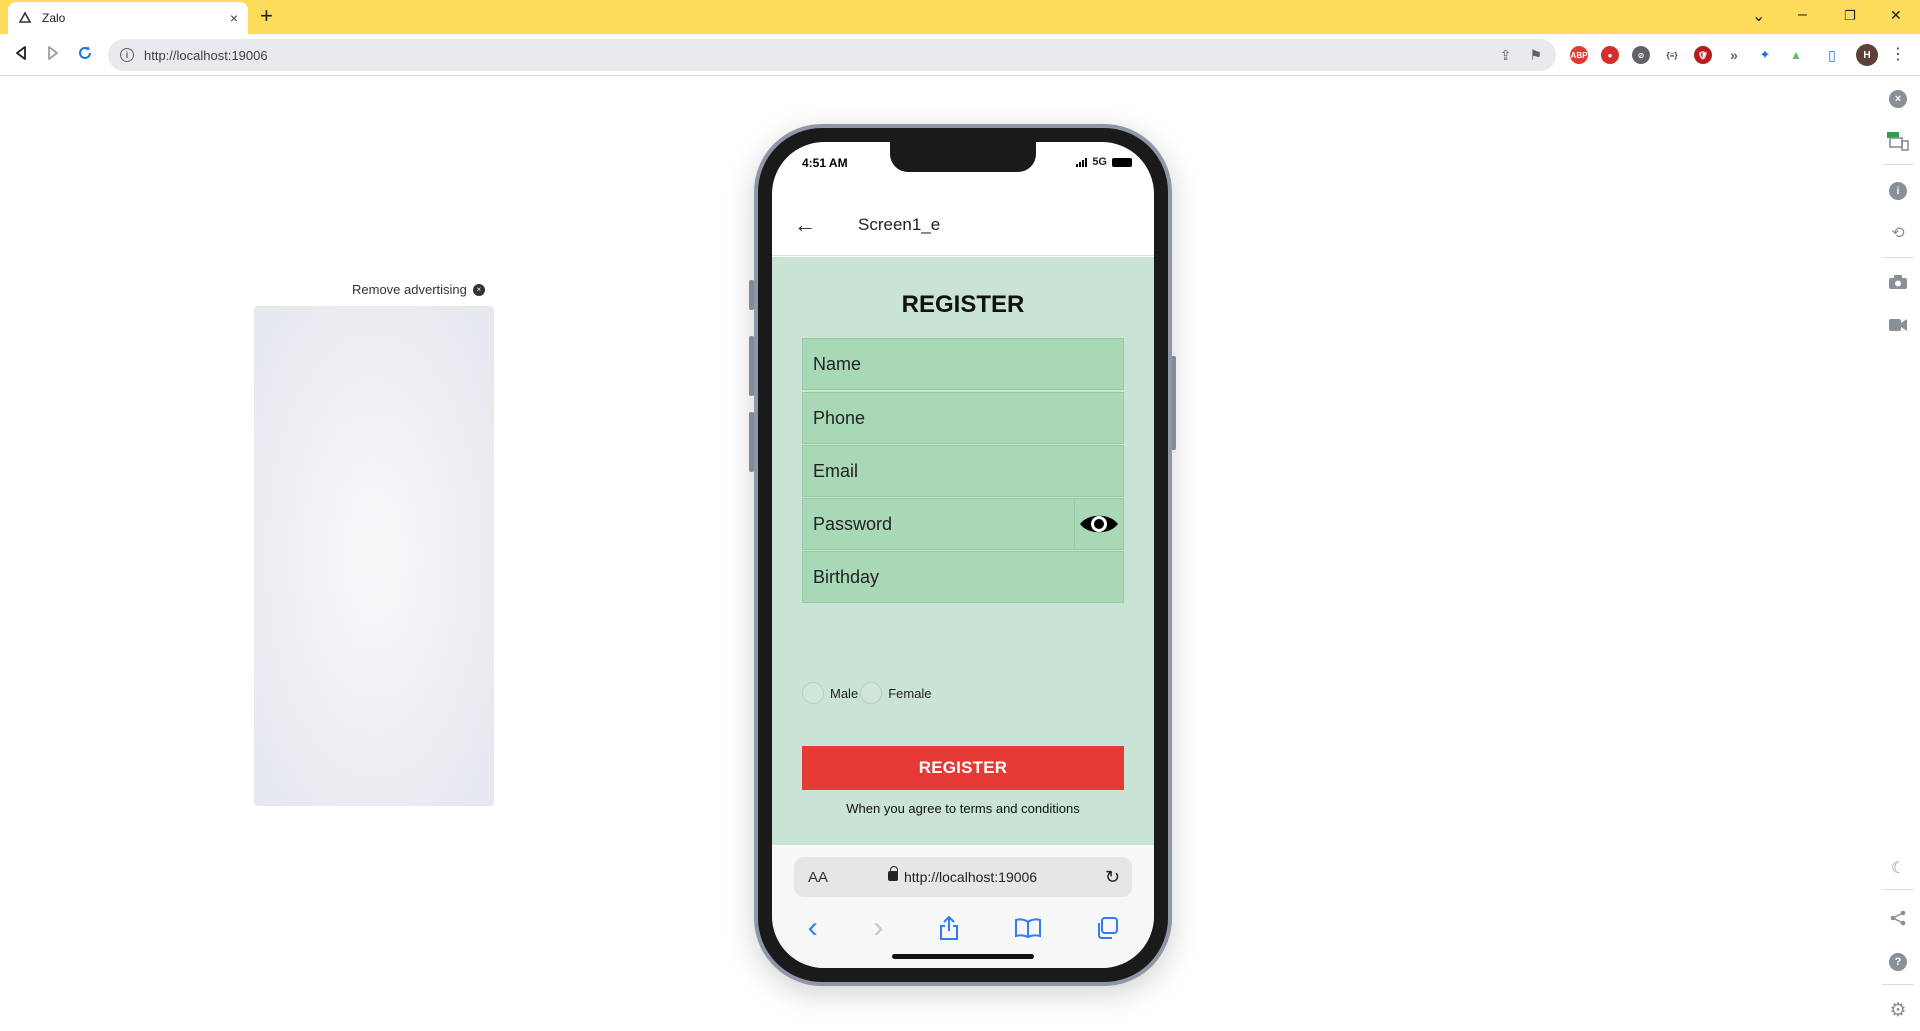  I want to click on settings-icon: ⚙, so click(1898, 1010).